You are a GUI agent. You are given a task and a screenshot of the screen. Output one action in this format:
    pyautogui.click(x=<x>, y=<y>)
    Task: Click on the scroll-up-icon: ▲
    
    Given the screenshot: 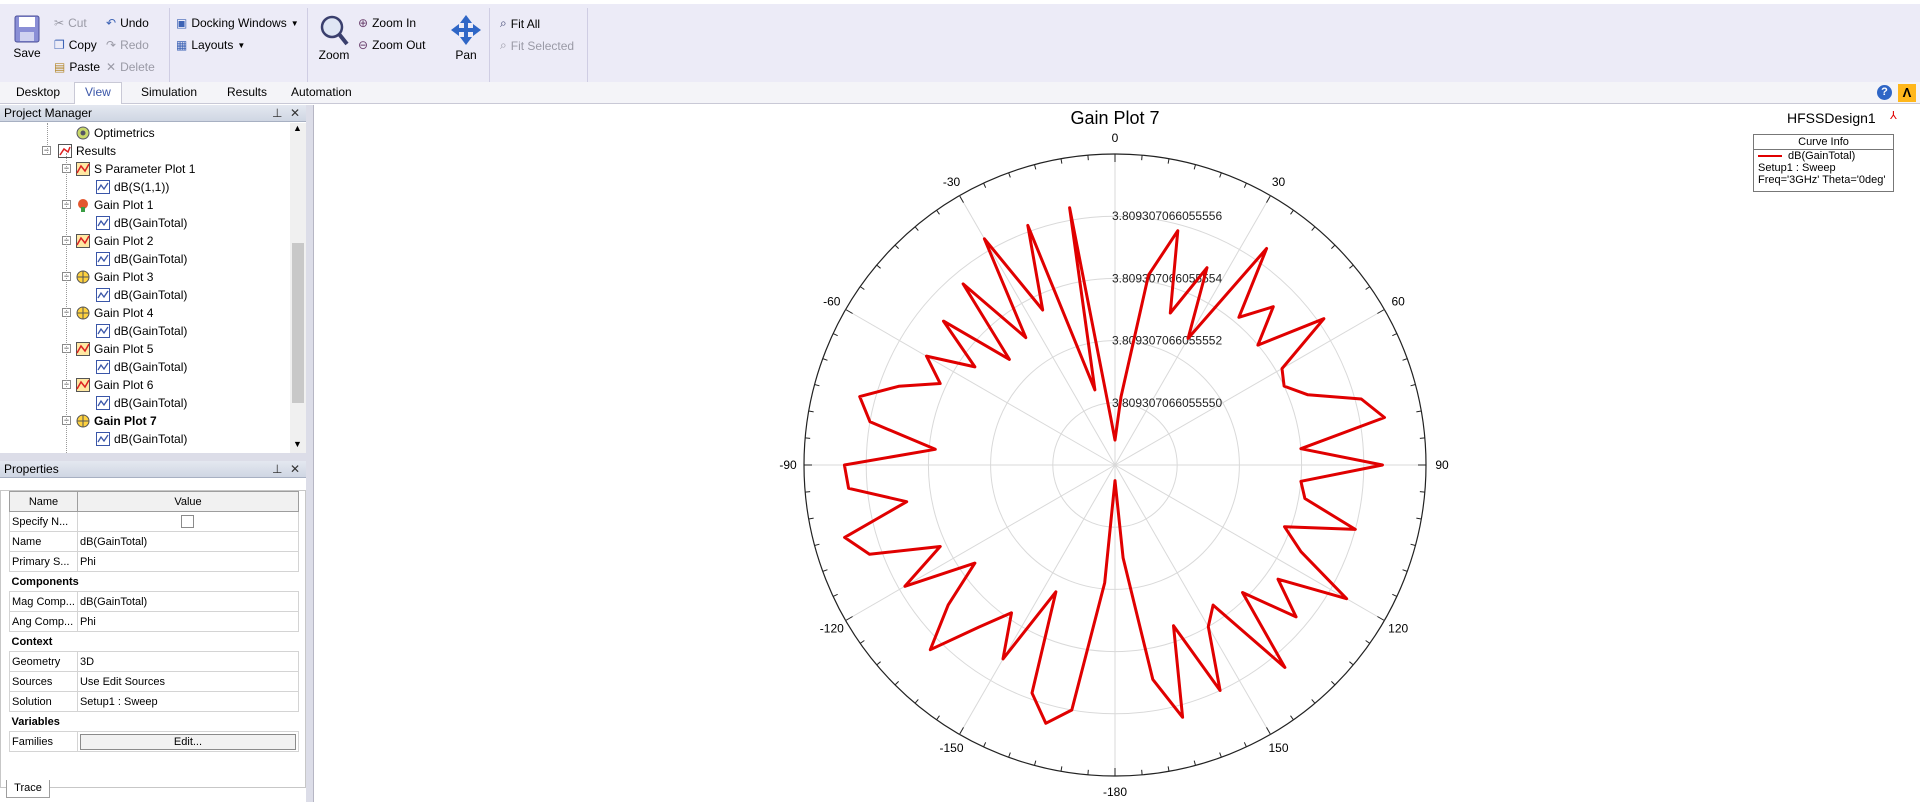 What is the action you would take?
    pyautogui.click(x=297, y=128)
    